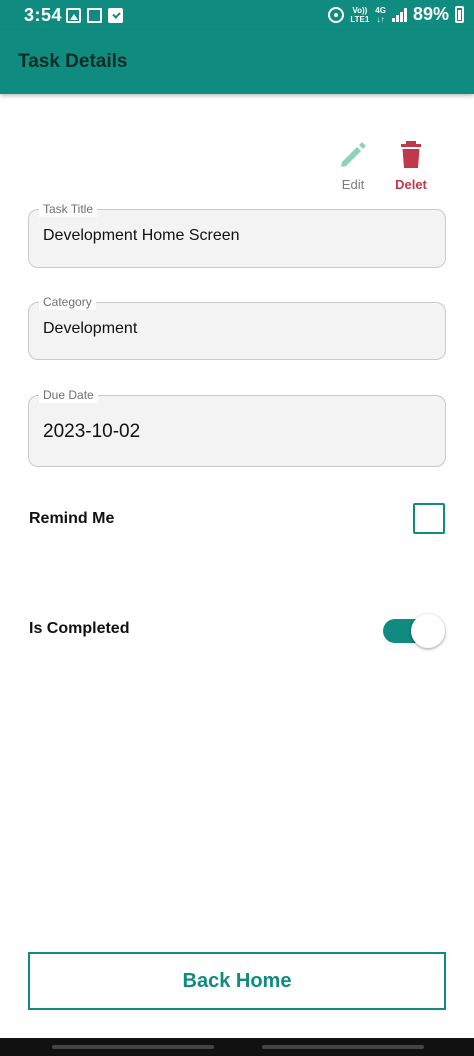 Image resolution: width=474 pixels, height=1056 pixels. Describe the element at coordinates (411, 184) in the screenshot. I see `delete-label: Delet` at that location.